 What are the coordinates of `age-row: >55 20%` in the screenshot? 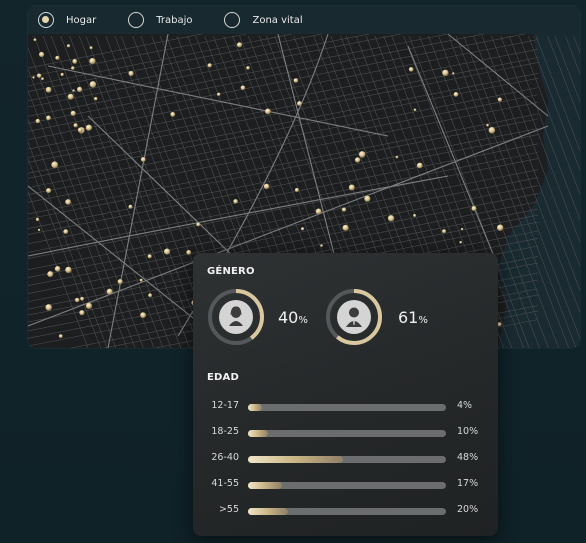 It's located at (345, 511).